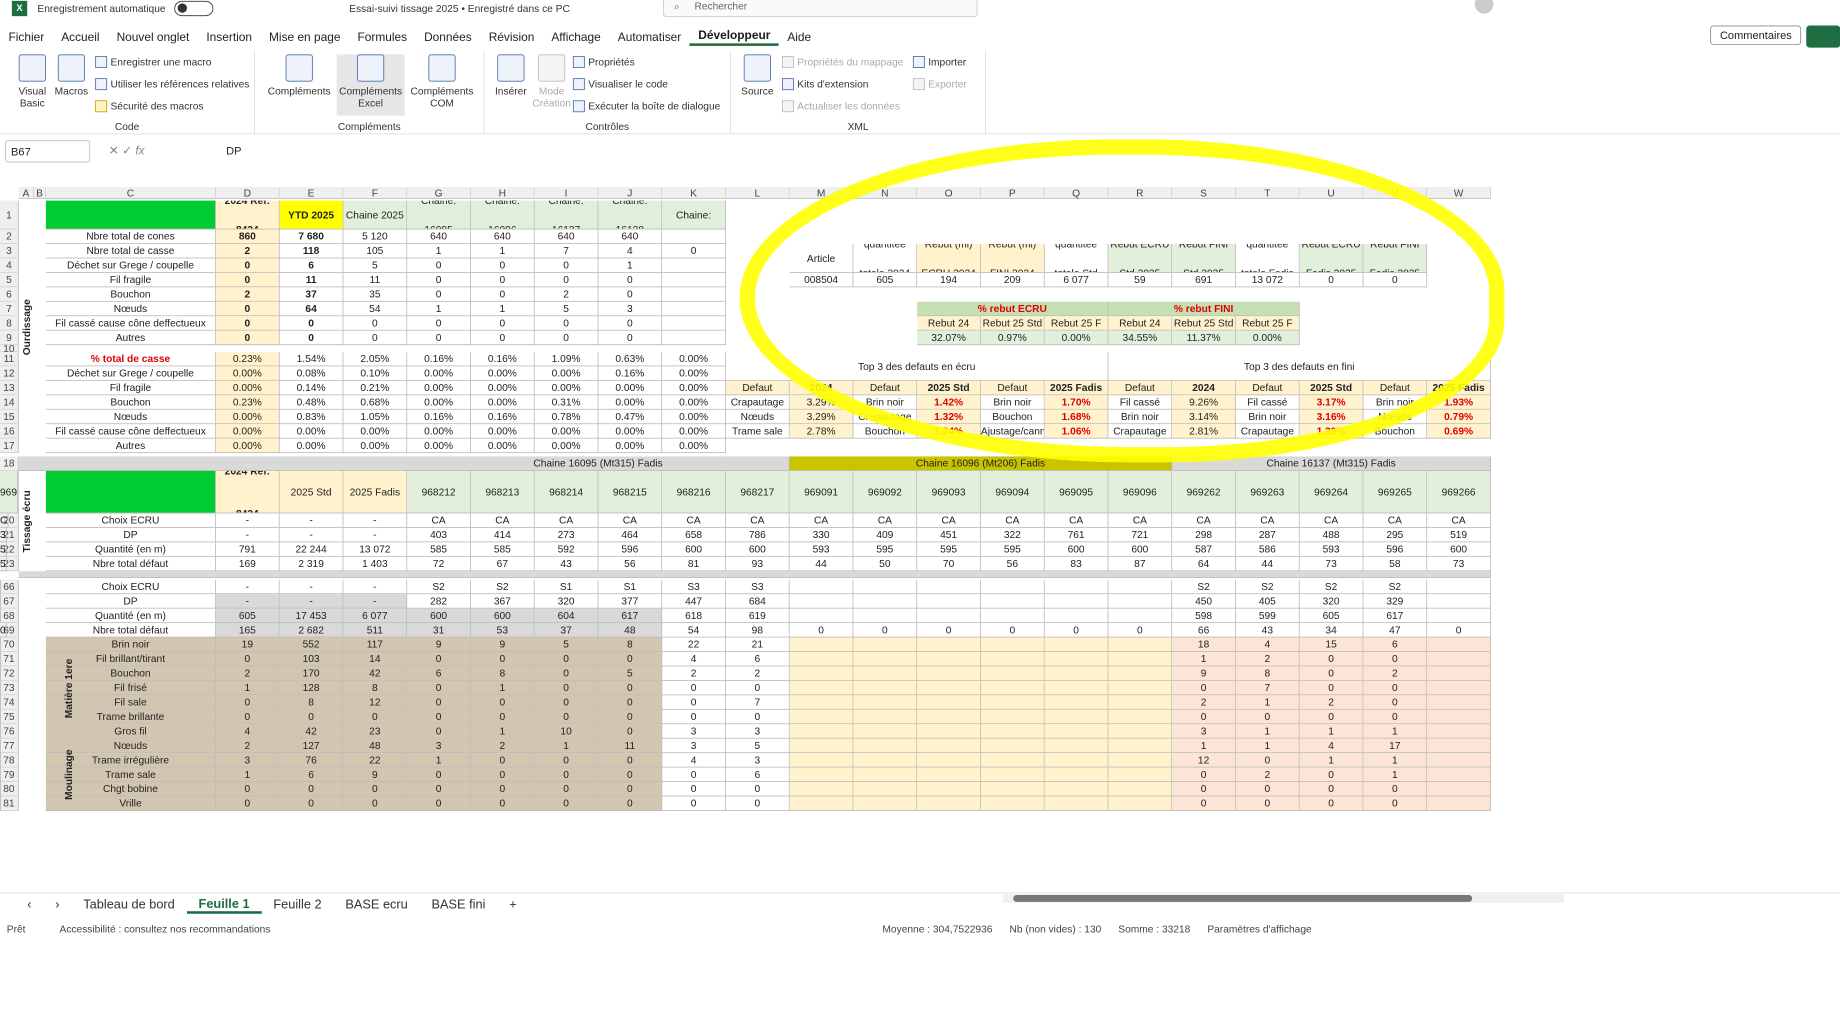 The height and width of the screenshot is (1010, 1840). What do you see at coordinates (502, 535) in the screenshot?
I see `data-cell: 414` at bounding box center [502, 535].